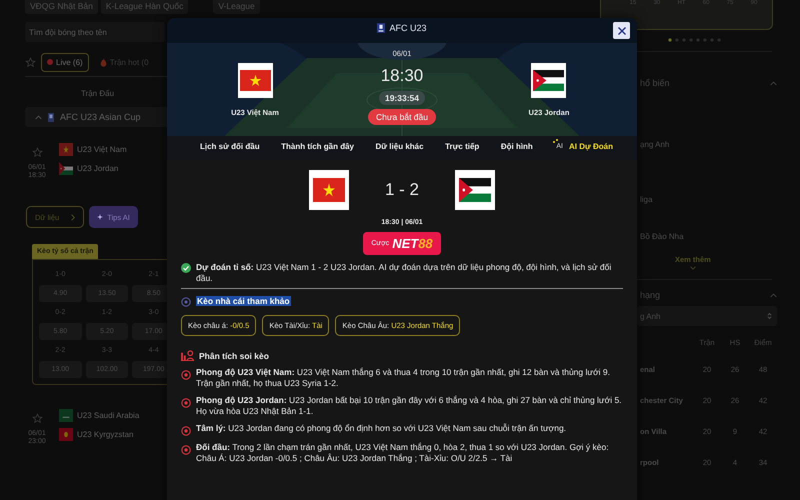 Image resolution: width=800 pixels, height=500 pixels. I want to click on tab: Lịch sử đối đầu, so click(230, 146).